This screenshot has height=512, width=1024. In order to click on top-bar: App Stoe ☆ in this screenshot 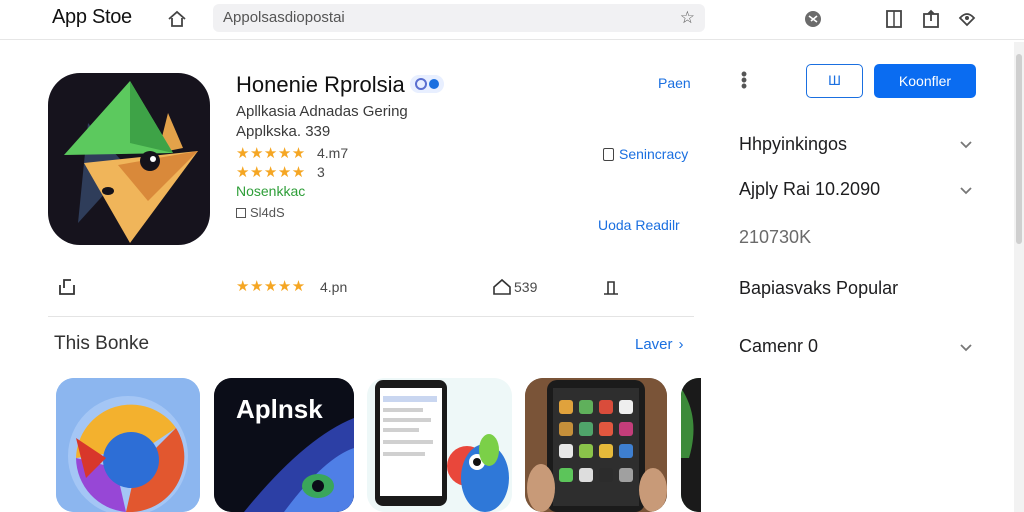, I will do `click(512, 20)`.